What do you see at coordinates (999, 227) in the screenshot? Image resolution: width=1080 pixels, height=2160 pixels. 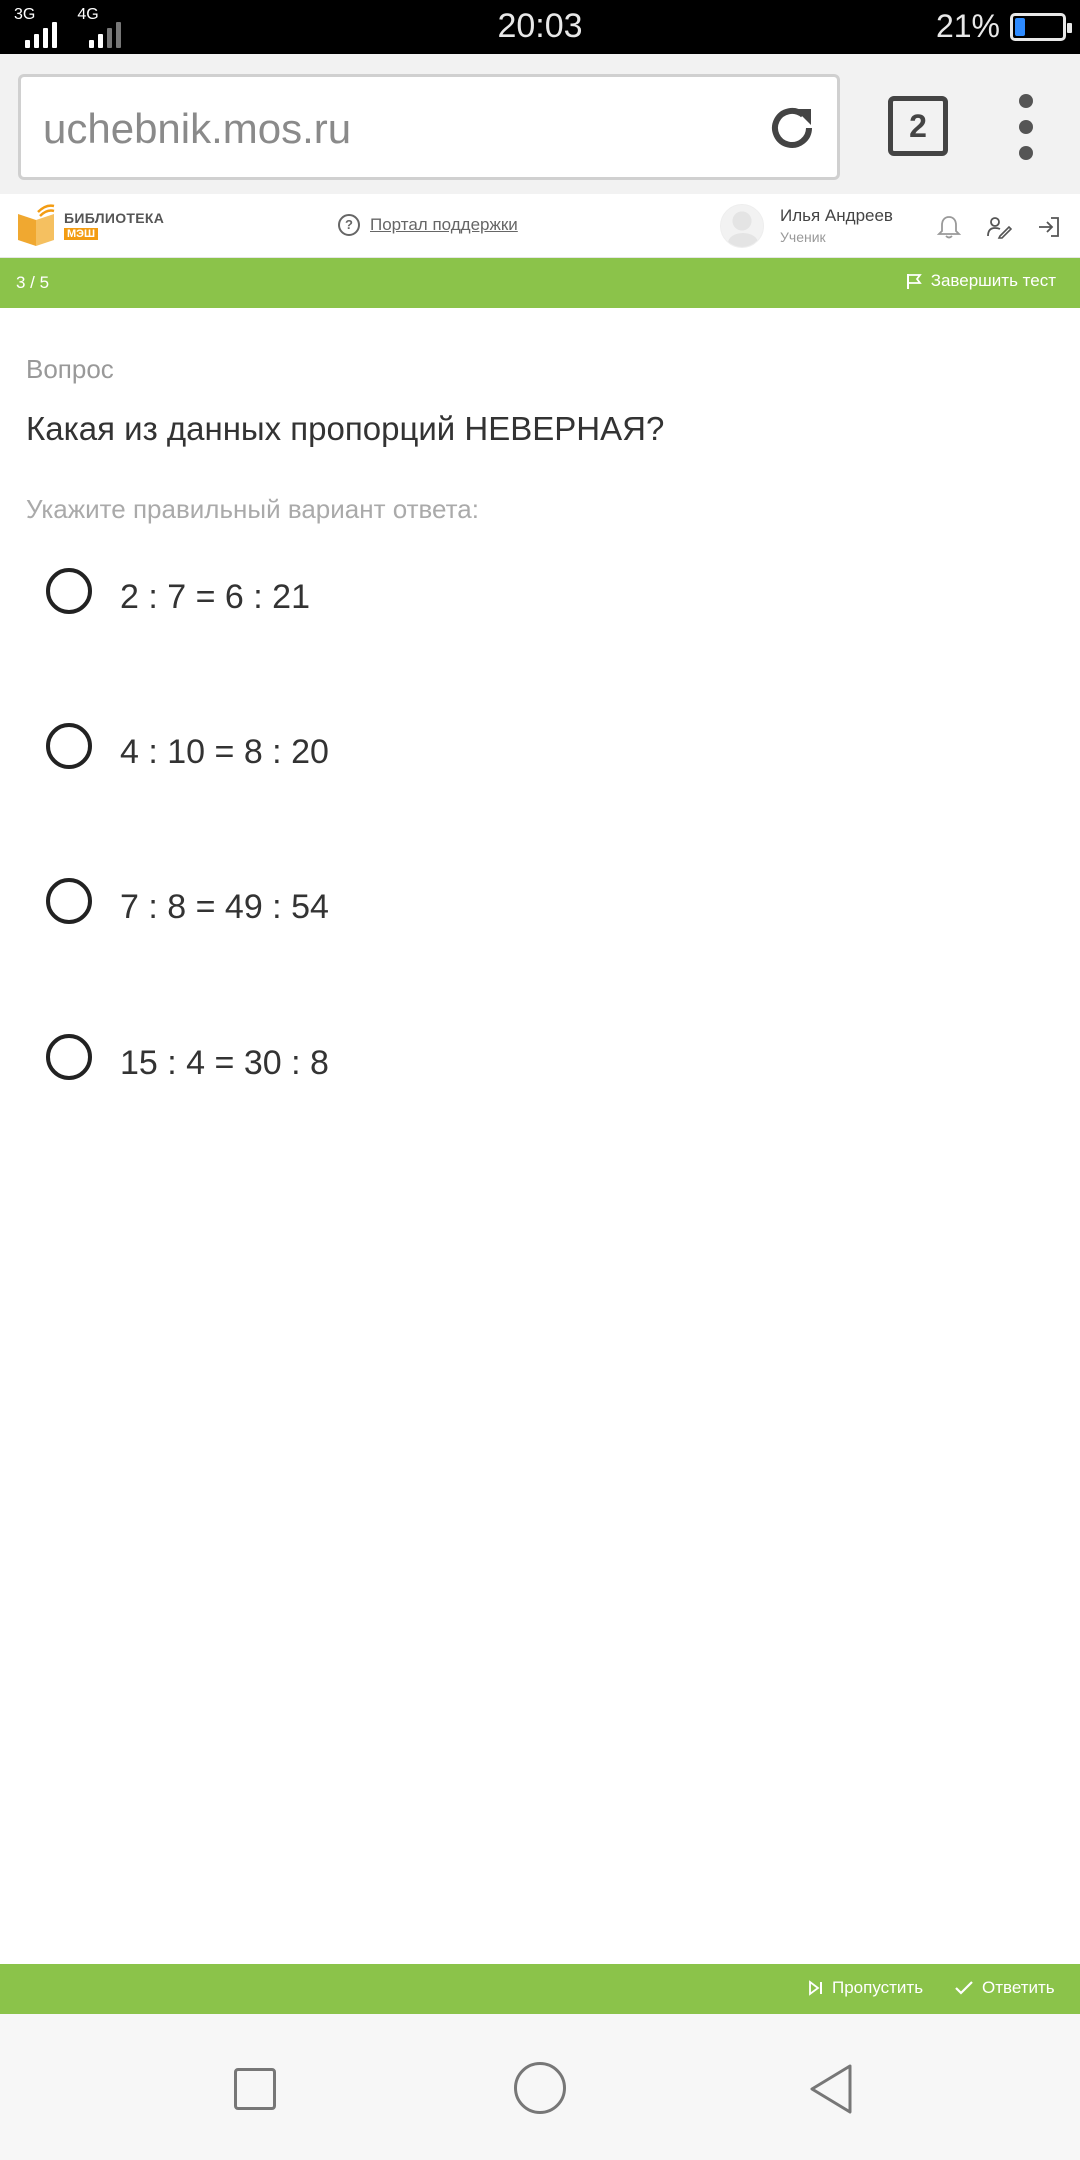 I see `edit-profile-icon` at bounding box center [999, 227].